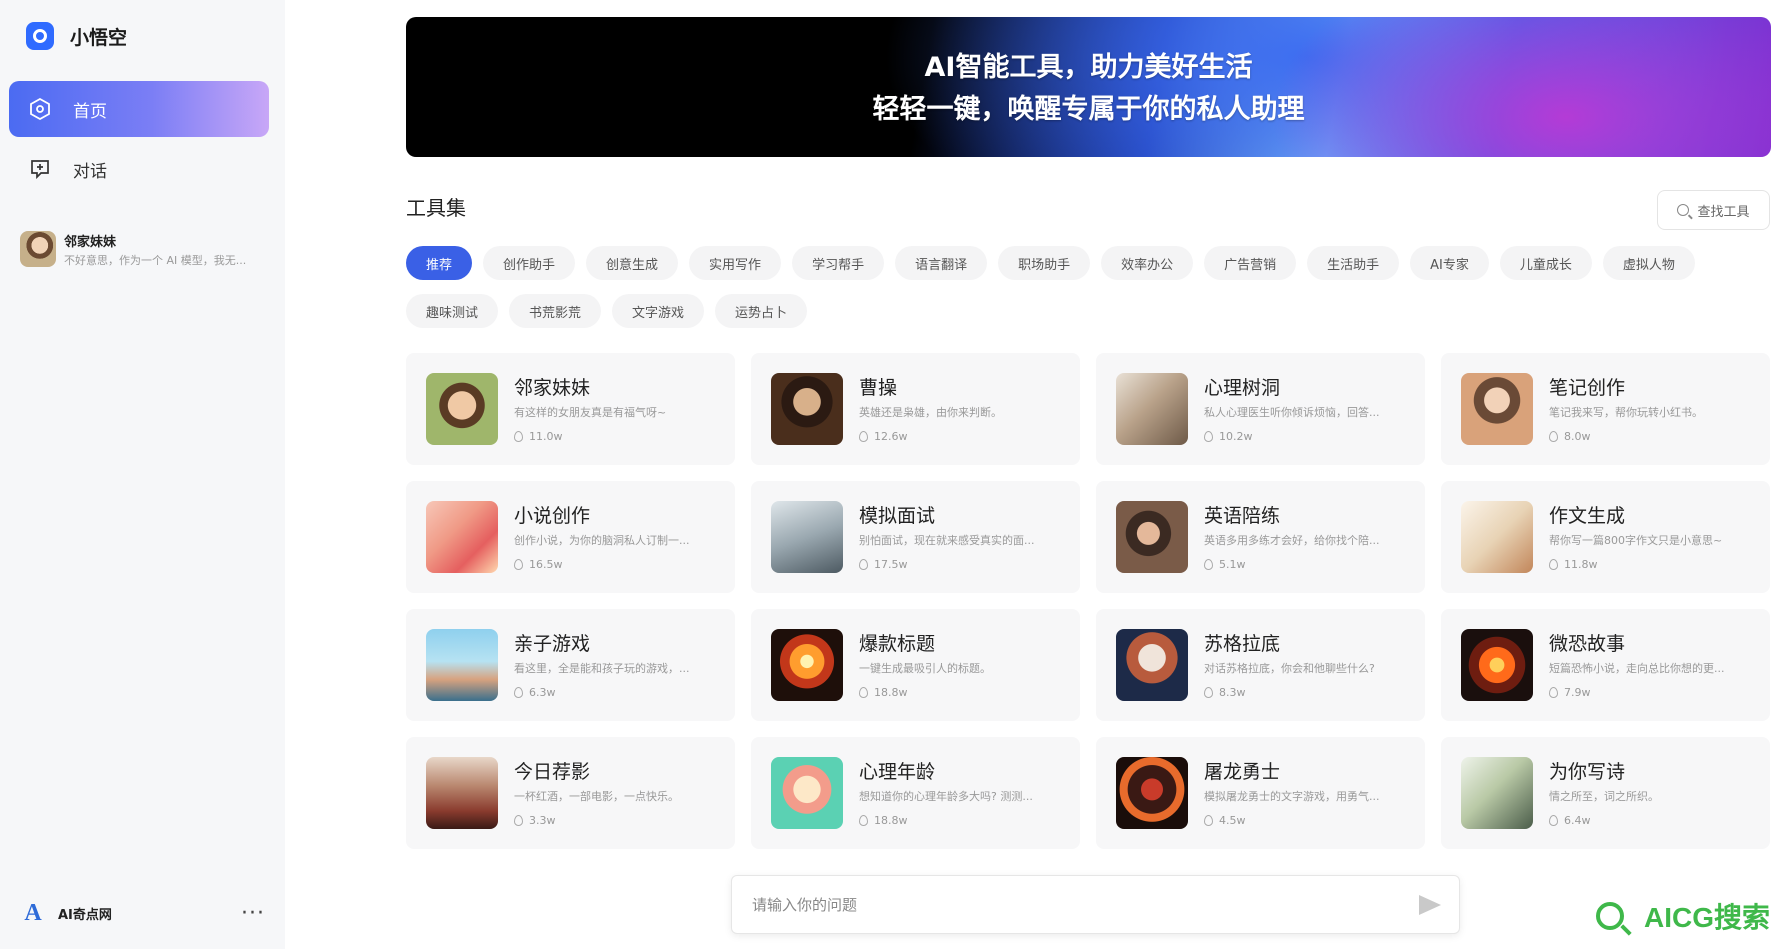 The image size is (1787, 949). I want to click on tool-title: 曹操, so click(878, 387).